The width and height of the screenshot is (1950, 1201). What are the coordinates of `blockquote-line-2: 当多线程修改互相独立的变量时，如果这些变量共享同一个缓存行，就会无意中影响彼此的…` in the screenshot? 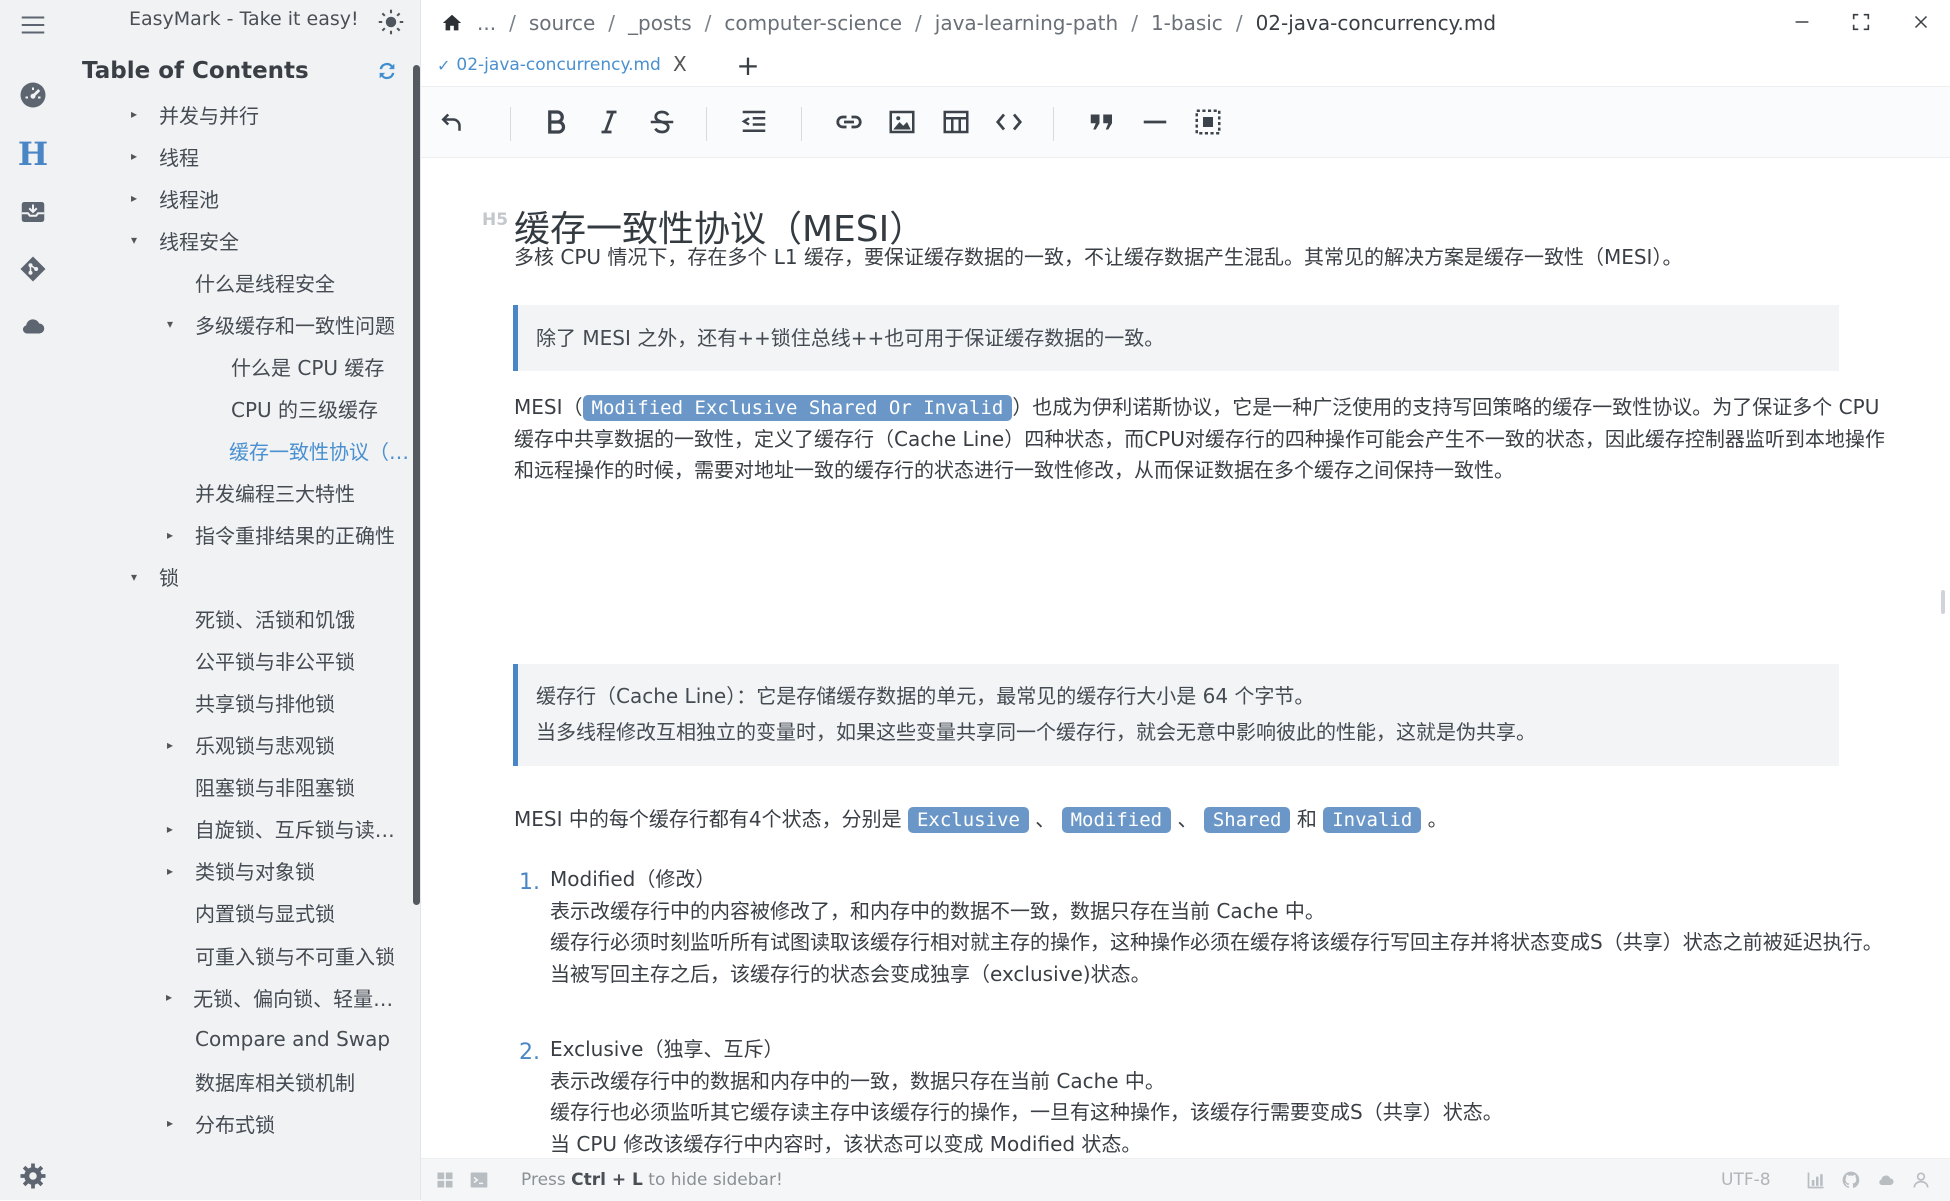 It's located at (1036, 732).